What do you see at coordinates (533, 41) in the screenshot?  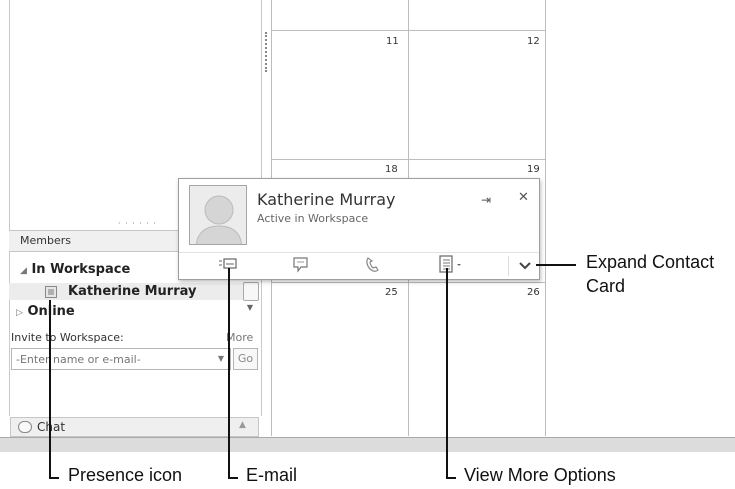 I see `day-number: 12` at bounding box center [533, 41].